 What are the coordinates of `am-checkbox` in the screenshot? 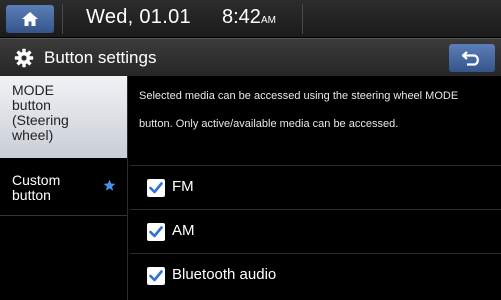 It's located at (156, 232).